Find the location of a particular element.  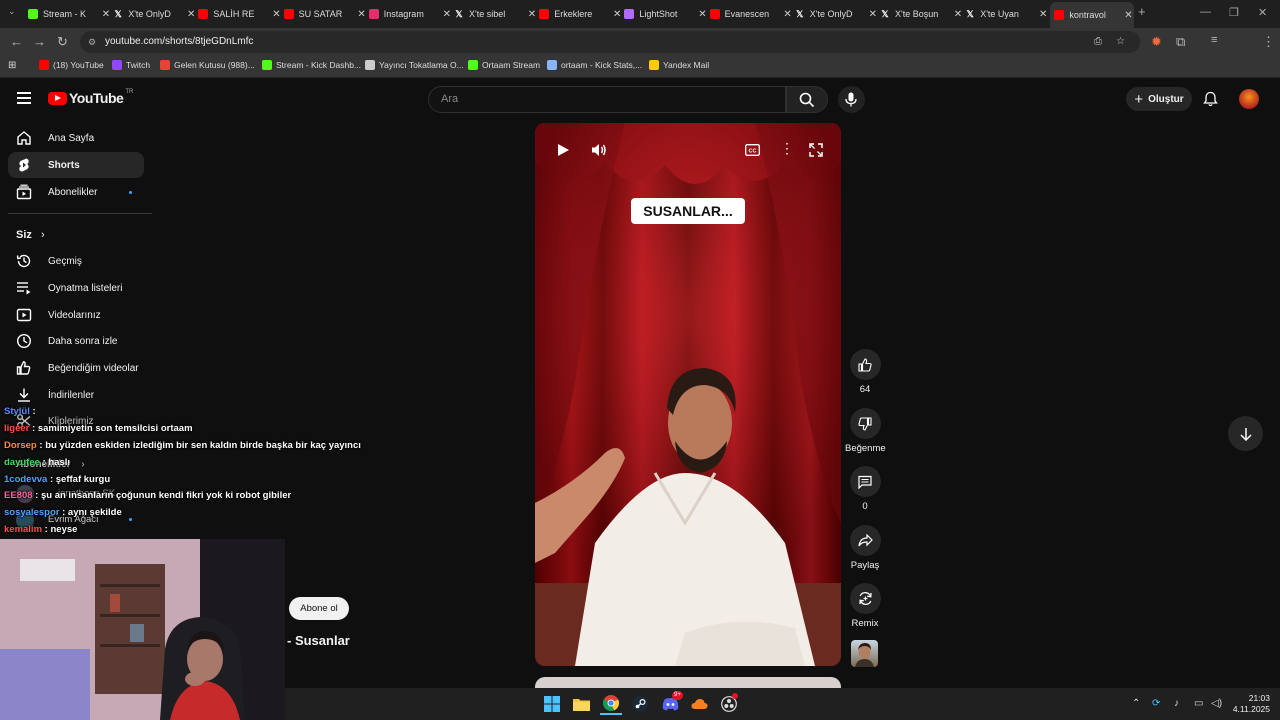

sidebar-item-home: Ana Sayfa is located at coordinates (76, 138).